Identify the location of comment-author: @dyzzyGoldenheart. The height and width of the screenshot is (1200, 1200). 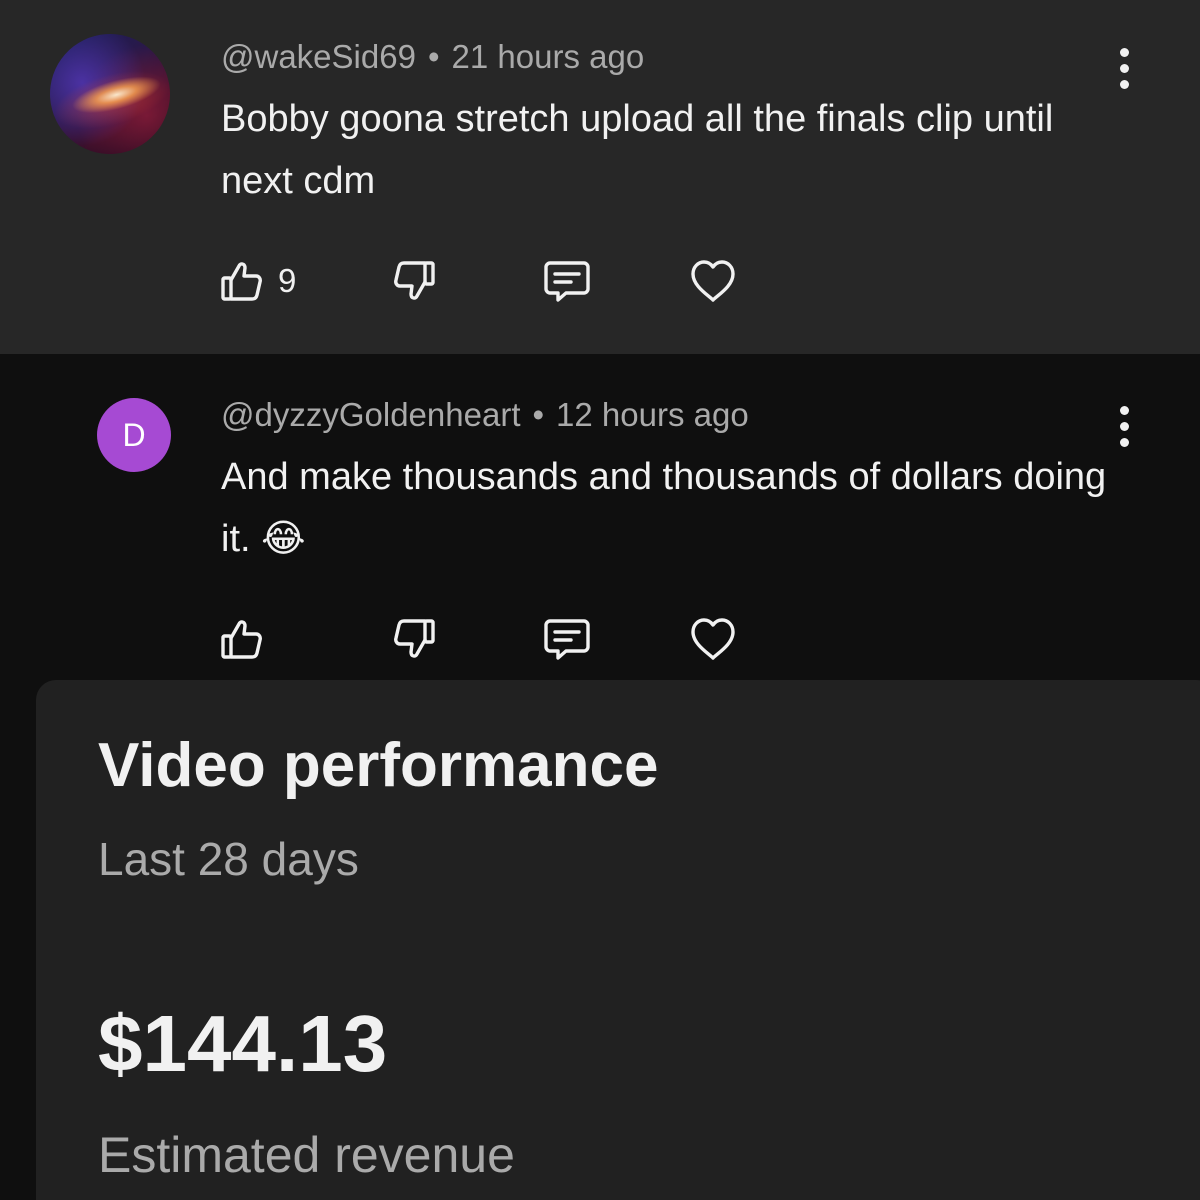
(370, 414).